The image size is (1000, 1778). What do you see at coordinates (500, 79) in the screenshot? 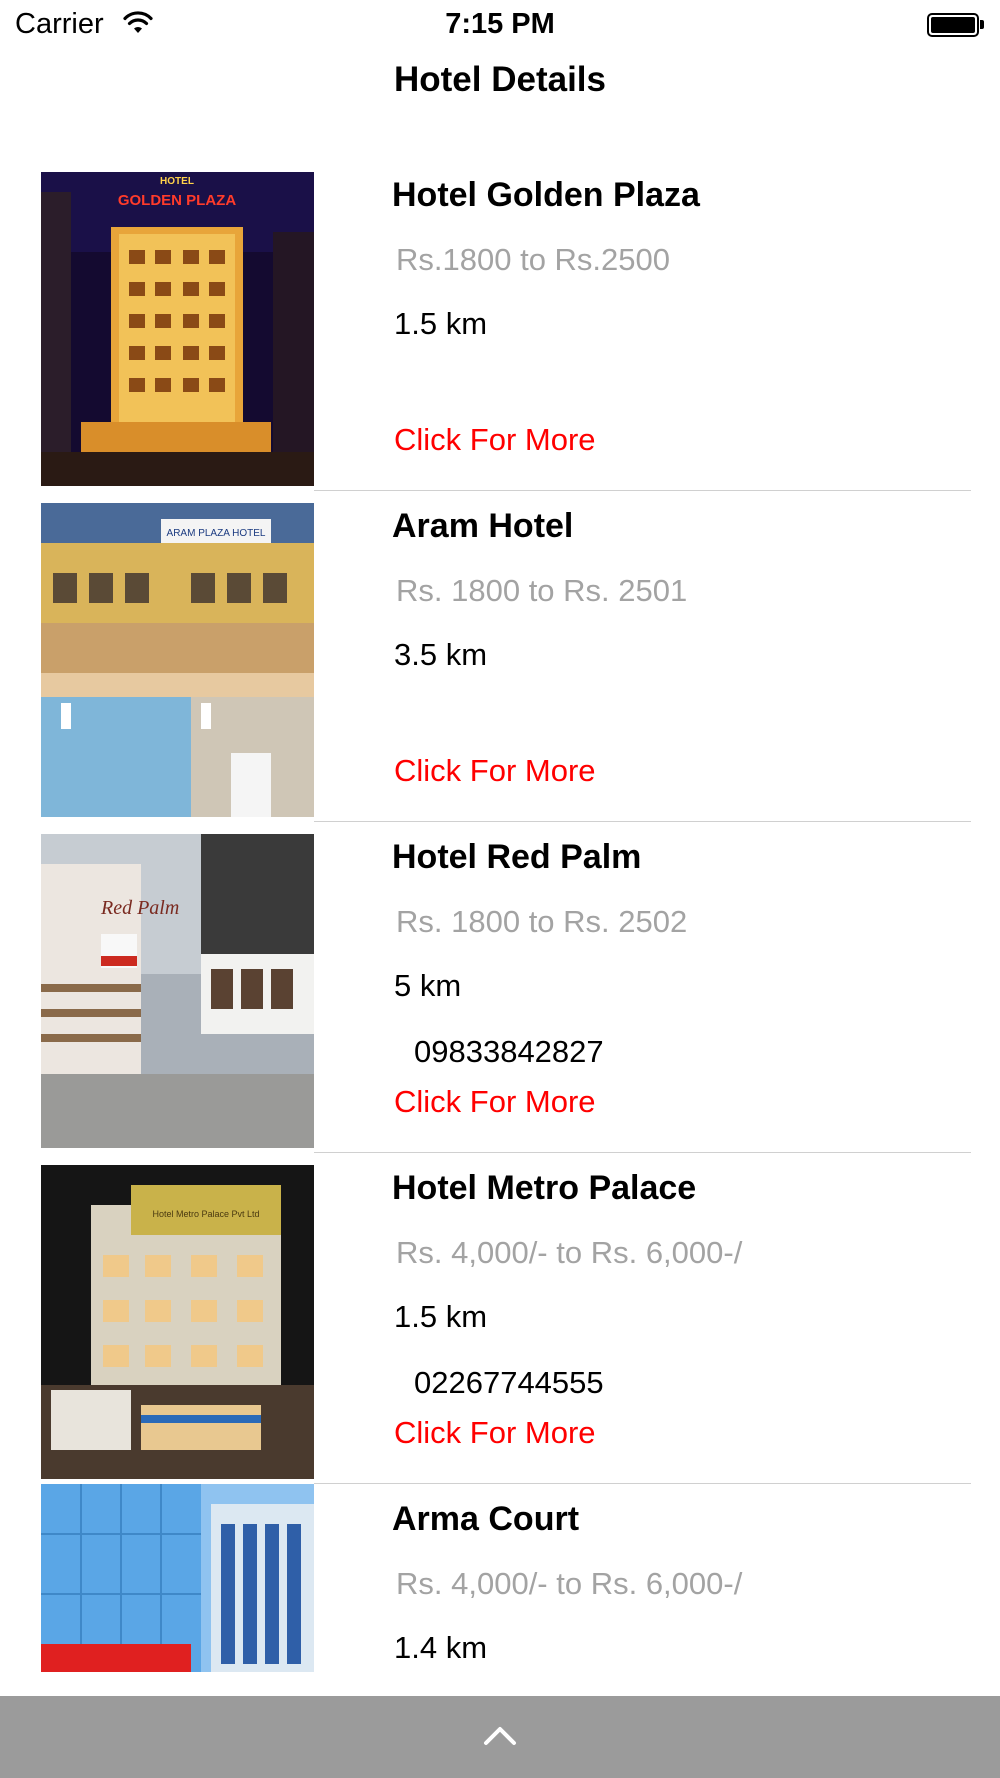
I see `page-title: Hotel Details` at bounding box center [500, 79].